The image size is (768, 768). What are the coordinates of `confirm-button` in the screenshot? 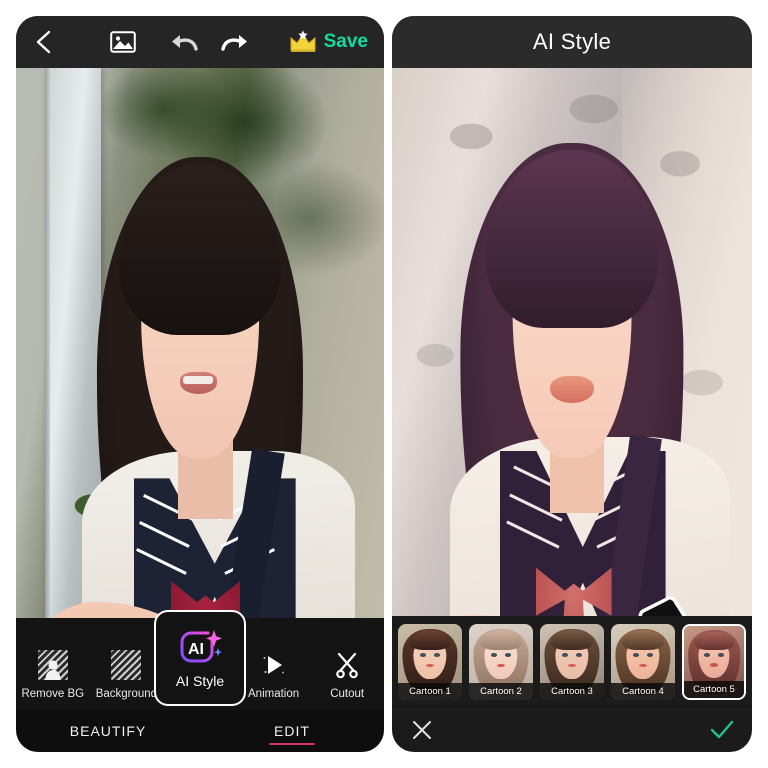 It's located at (722, 730).